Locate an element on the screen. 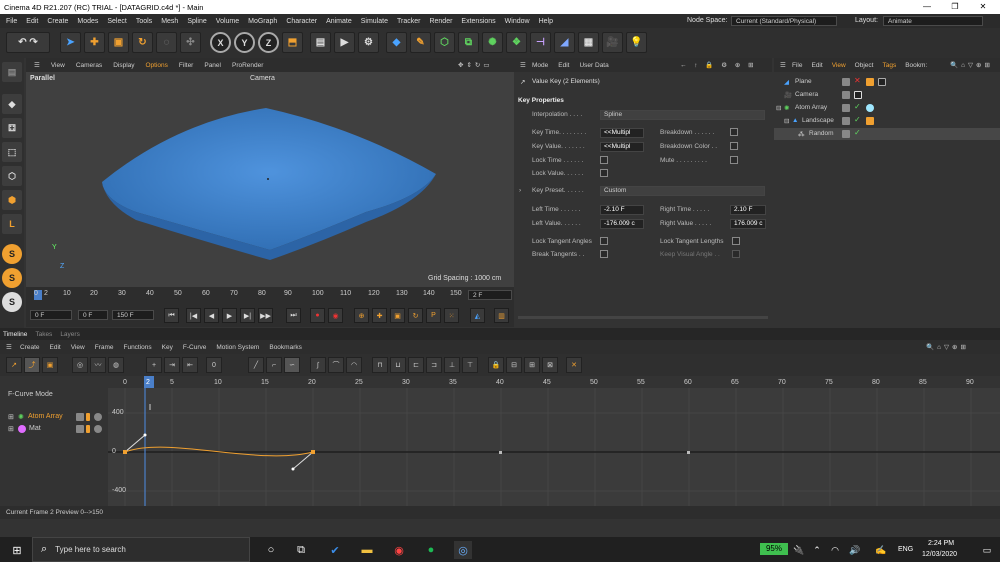 Image resolution: width=1000 pixels, height=562 pixels. light-icon: 💡 is located at coordinates (636, 42).